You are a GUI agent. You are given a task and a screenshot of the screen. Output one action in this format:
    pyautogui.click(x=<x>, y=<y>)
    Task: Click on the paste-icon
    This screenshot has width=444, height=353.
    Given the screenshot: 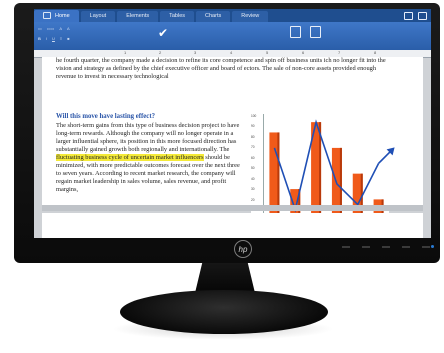 What is the action you would take?
    pyautogui.click(x=295, y=32)
    